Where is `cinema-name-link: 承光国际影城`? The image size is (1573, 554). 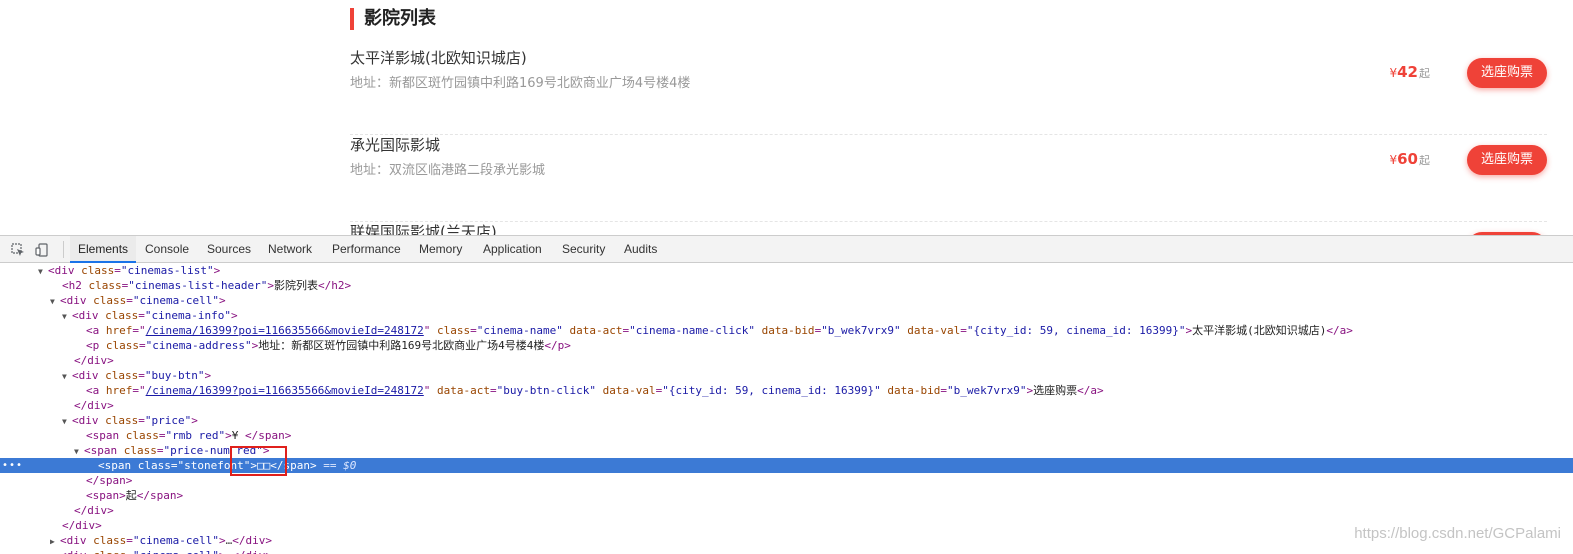 cinema-name-link: 承光国际影城 is located at coordinates (395, 145).